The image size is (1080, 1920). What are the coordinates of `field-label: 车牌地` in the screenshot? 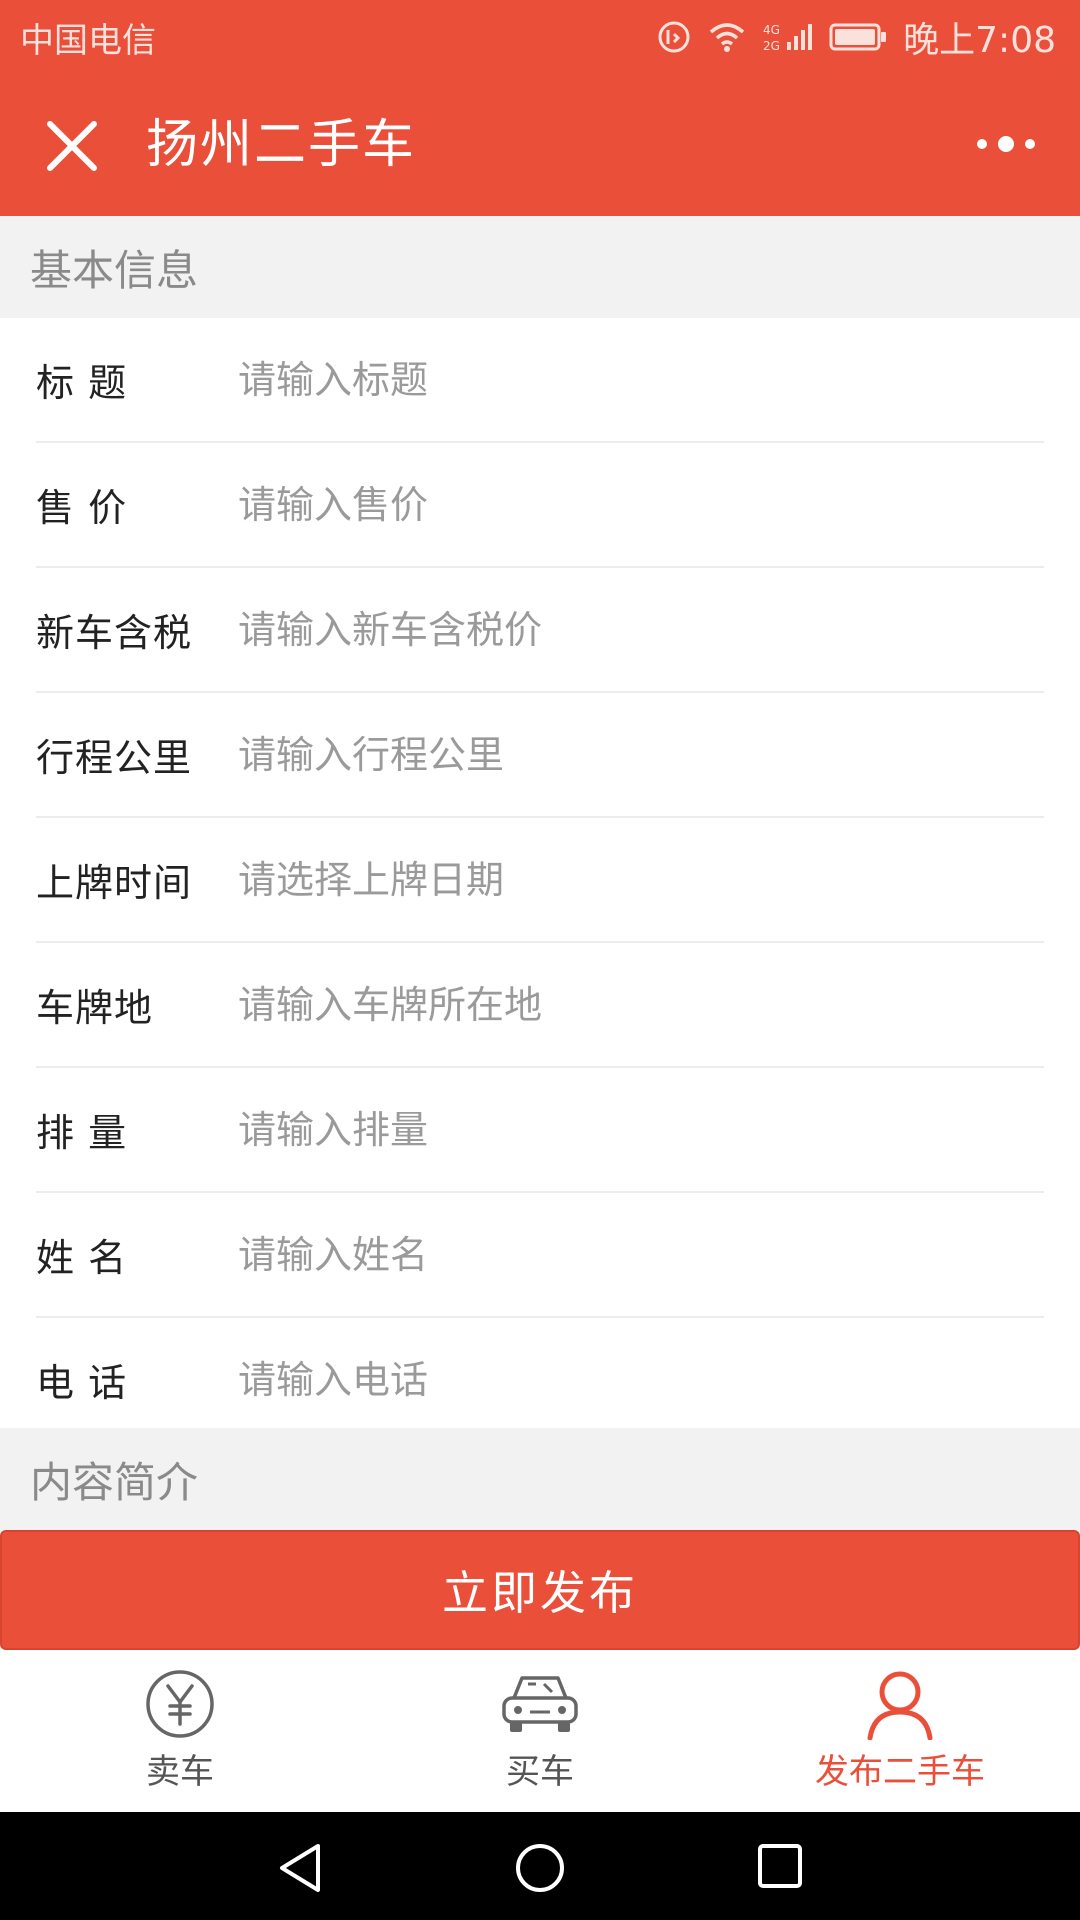 It's located at (95, 1008).